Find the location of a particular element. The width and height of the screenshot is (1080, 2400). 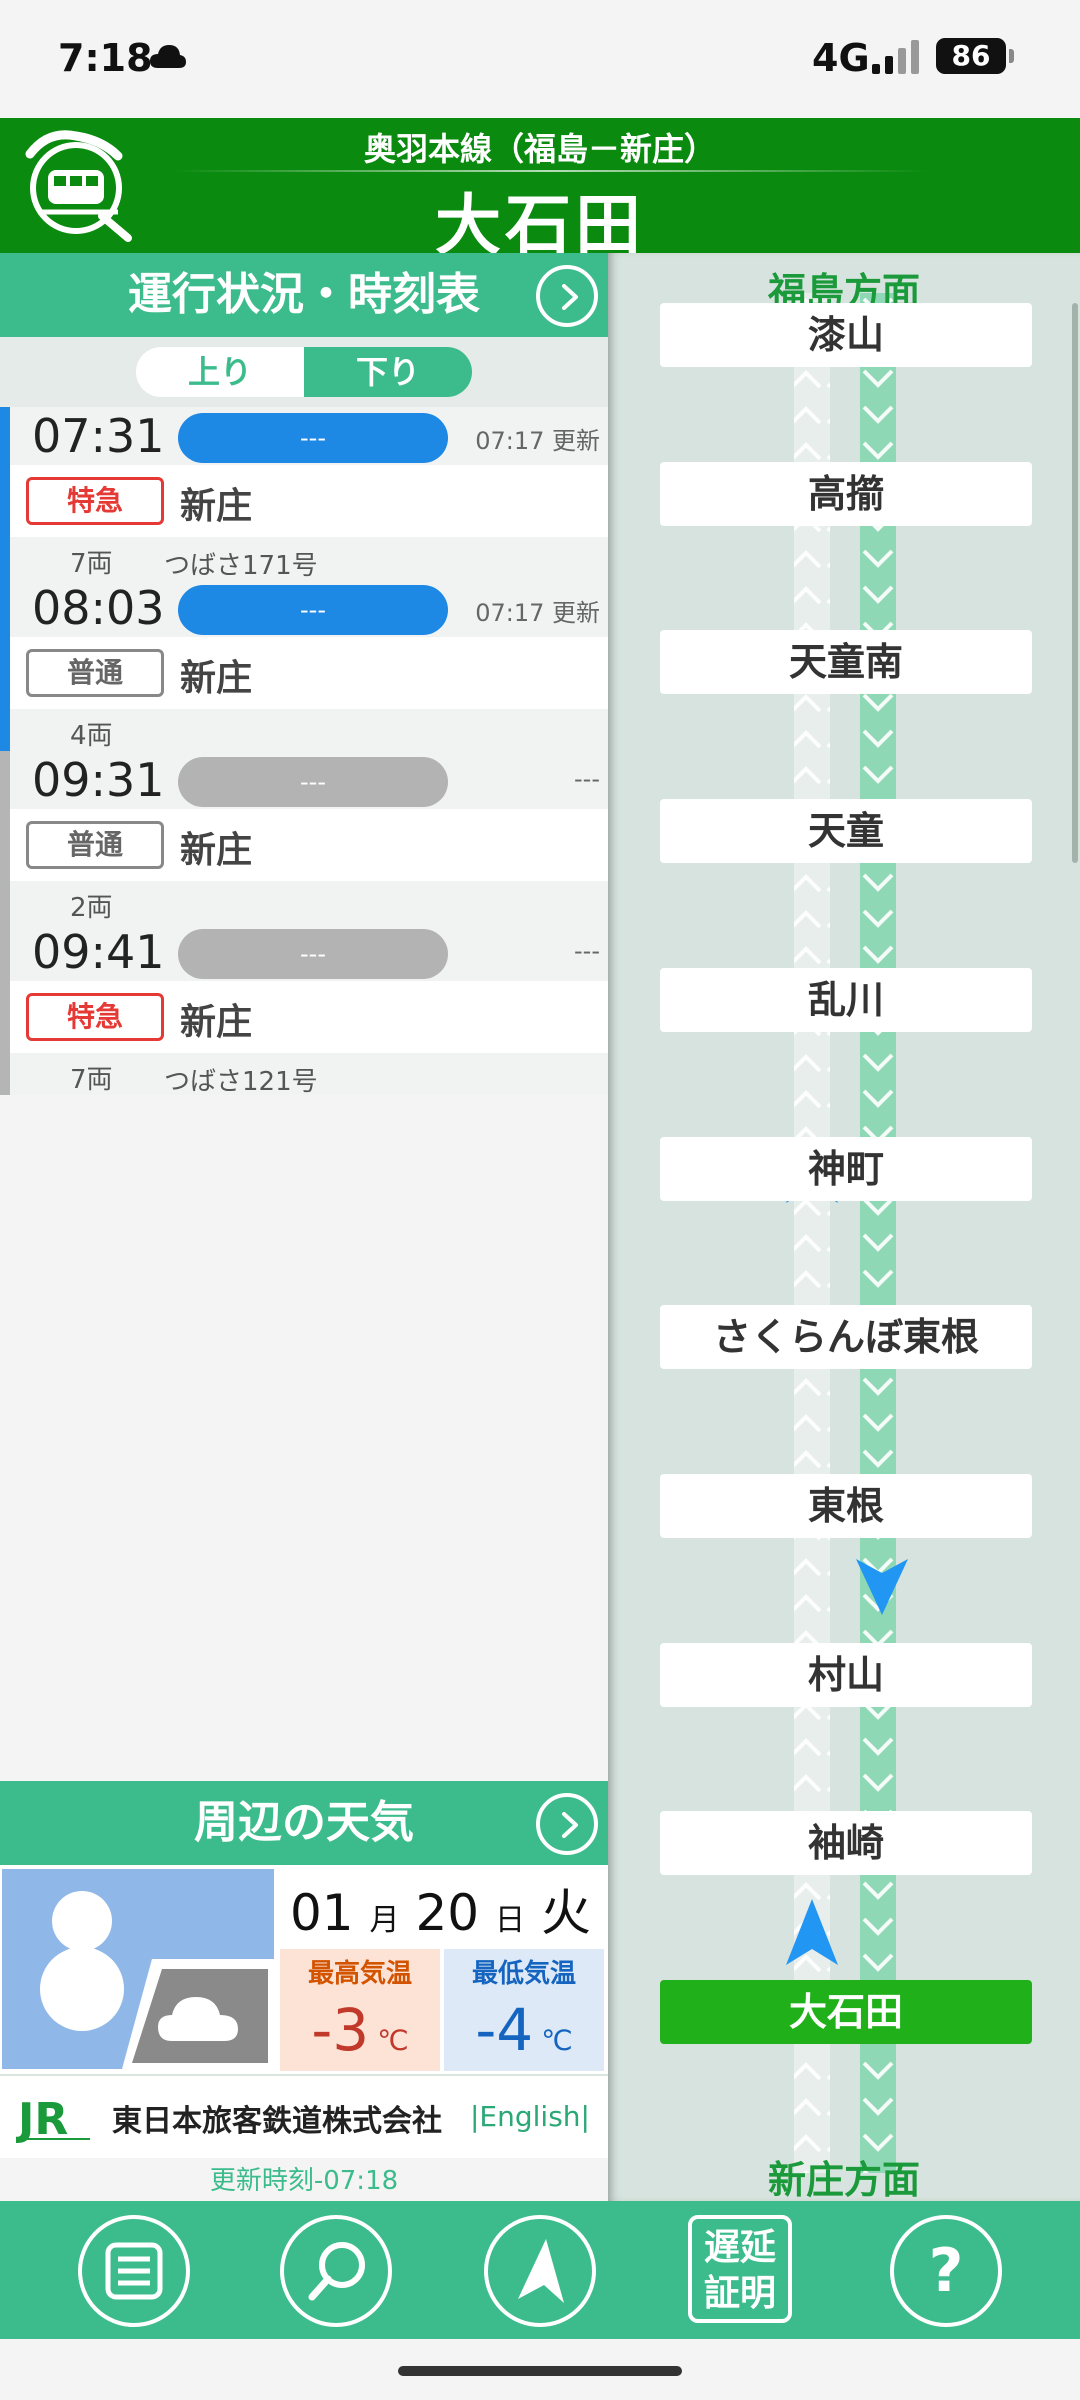

bottom-nav: 遅延証明 ? is located at coordinates (540, 2270).